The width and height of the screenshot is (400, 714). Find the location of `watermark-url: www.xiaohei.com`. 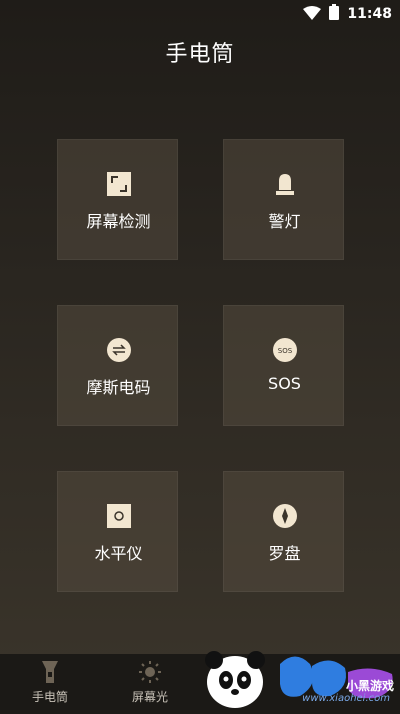

watermark-url: www.xiaohei.com is located at coordinates (346, 698).